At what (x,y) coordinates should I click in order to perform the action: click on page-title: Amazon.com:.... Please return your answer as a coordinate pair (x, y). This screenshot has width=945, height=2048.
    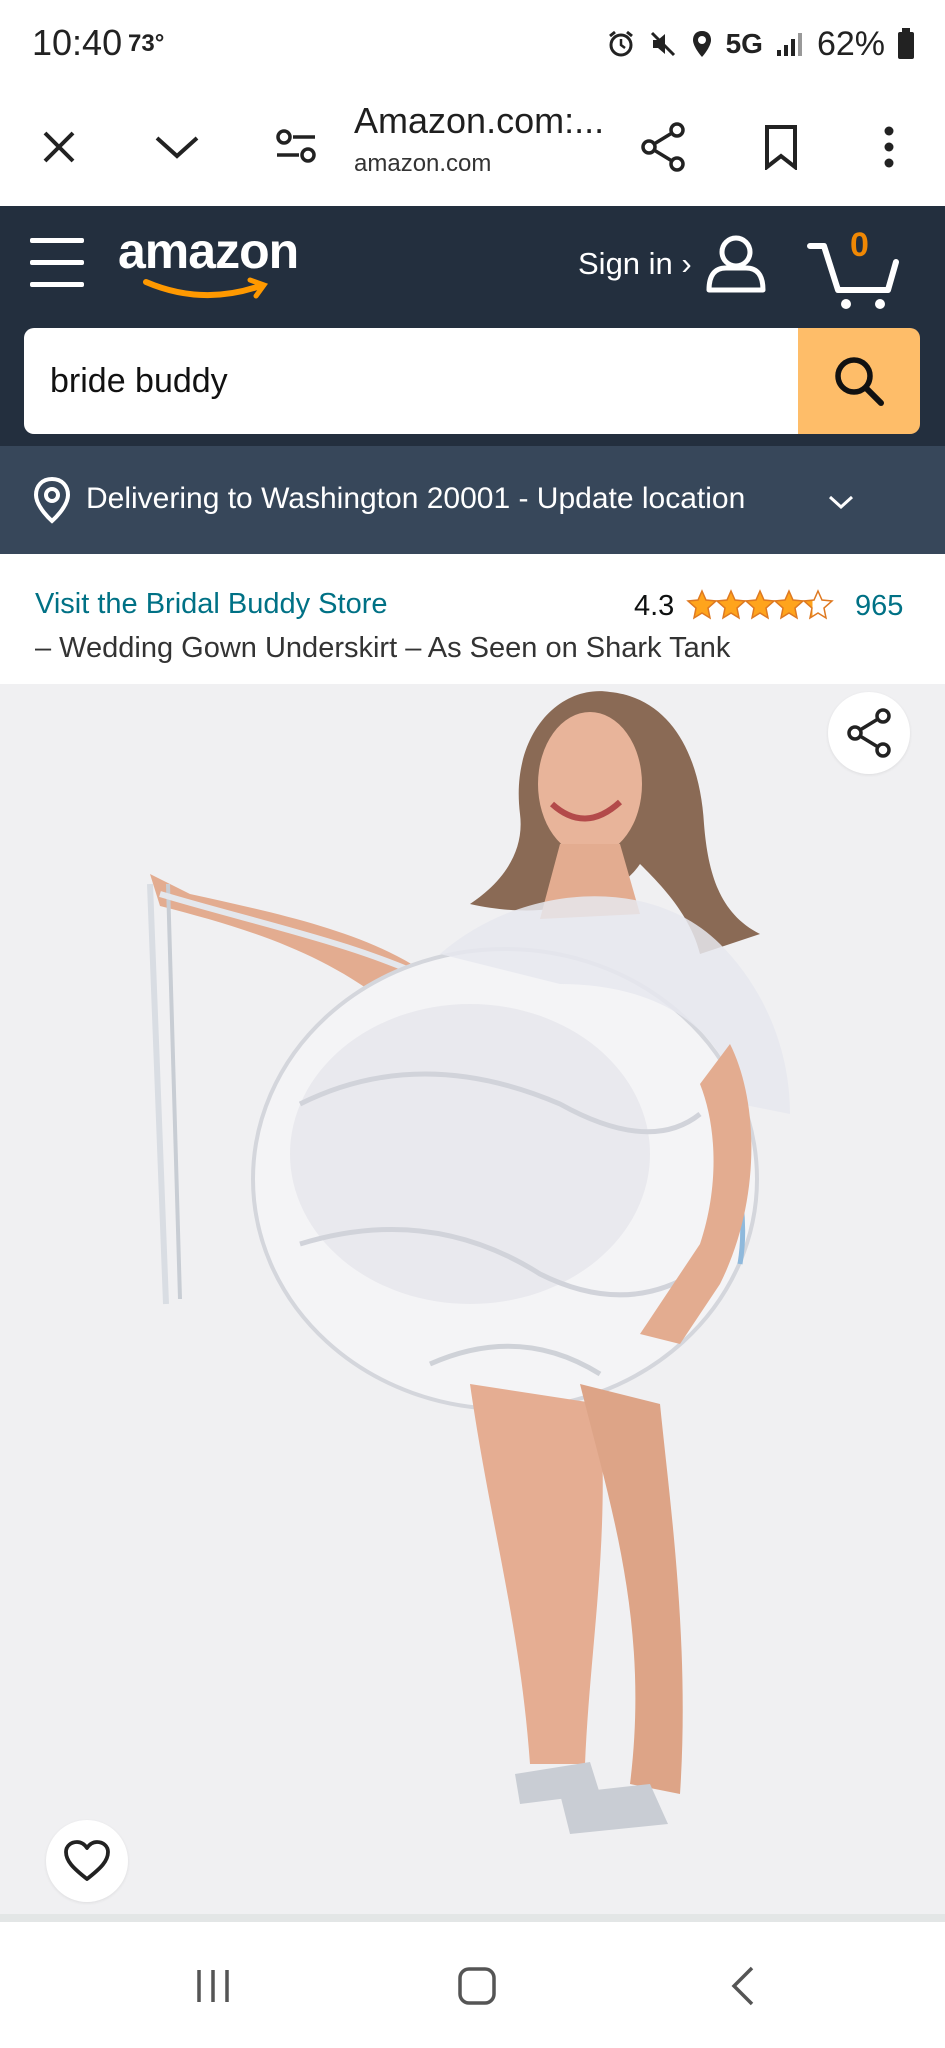
    Looking at the image, I should click on (479, 121).